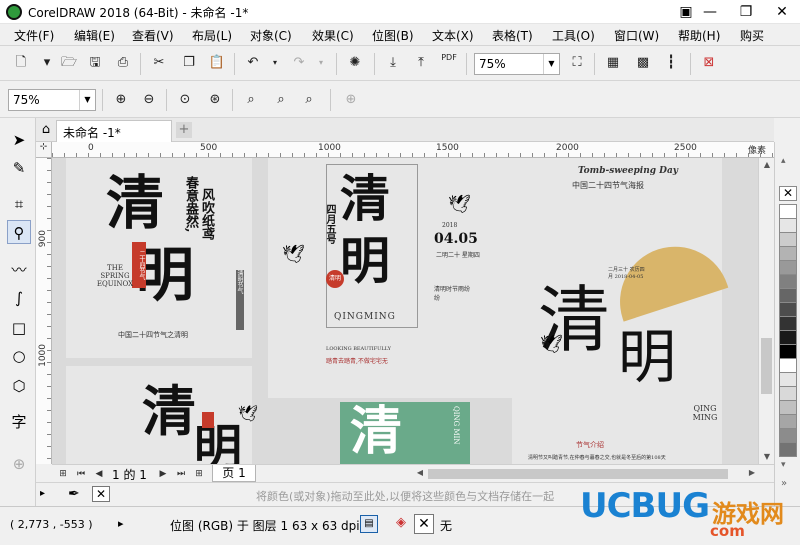  I want to click on poster-green-card: 清 QING MIN, so click(405, 433).